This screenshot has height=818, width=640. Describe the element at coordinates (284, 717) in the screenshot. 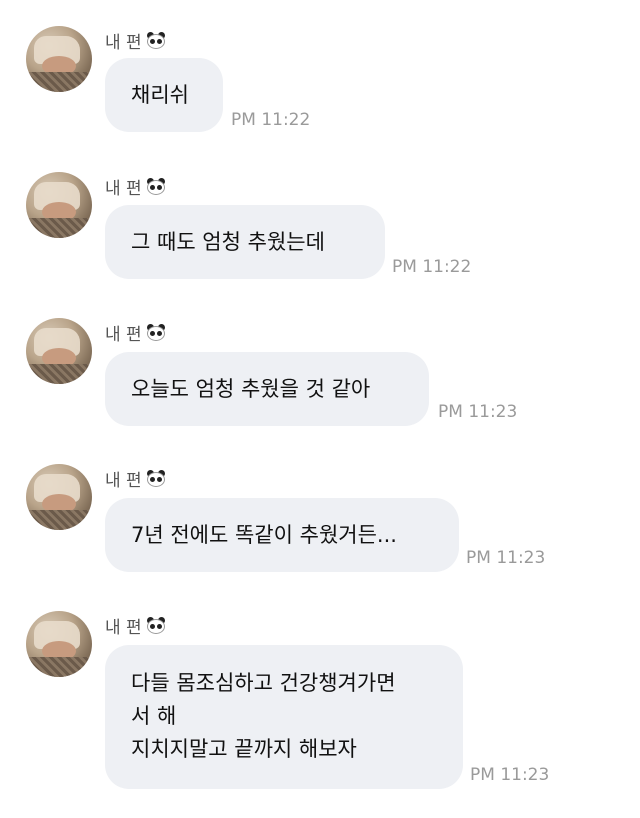

I see `message-bubble: 다들 몸조심하고 건강챙겨가면 서 해 지치지말고 끝까지 해보자` at that location.